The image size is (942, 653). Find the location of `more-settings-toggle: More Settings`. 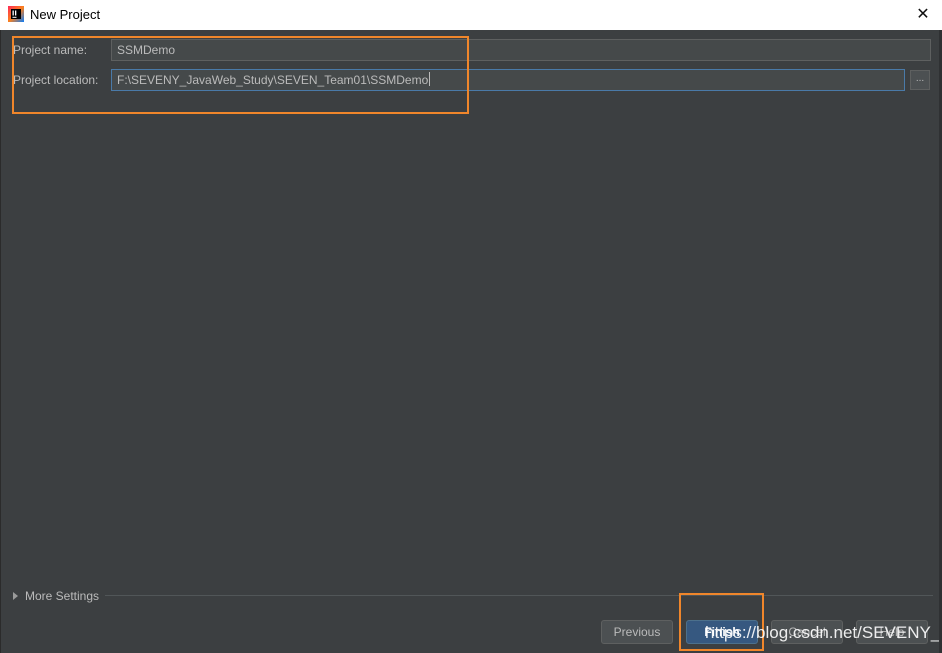

more-settings-toggle: More Settings is located at coordinates (56, 596).